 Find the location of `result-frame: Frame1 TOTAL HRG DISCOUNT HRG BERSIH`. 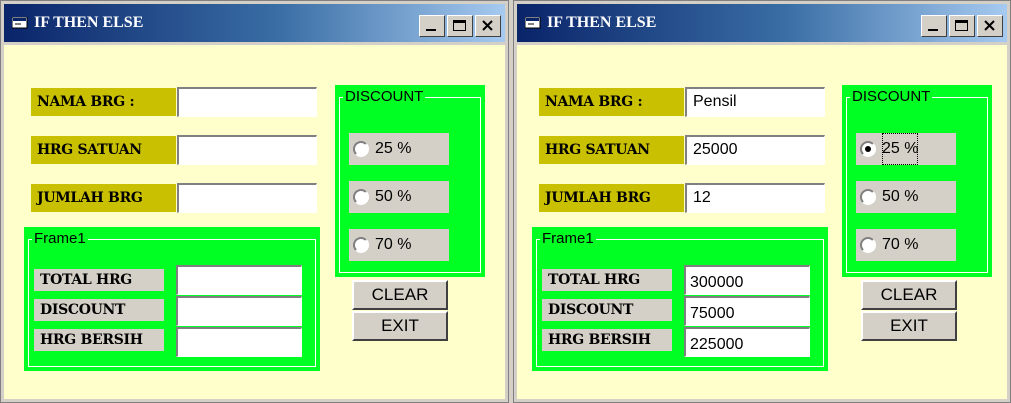

result-frame: Frame1 TOTAL HRG DISCOUNT HRG BERSIH is located at coordinates (172, 299).